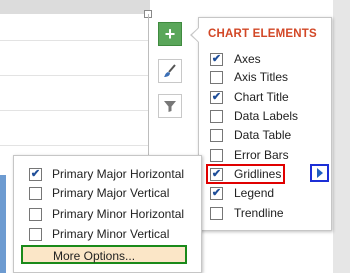  I want to click on element-item-axes: ✔ Axes, so click(235, 59).